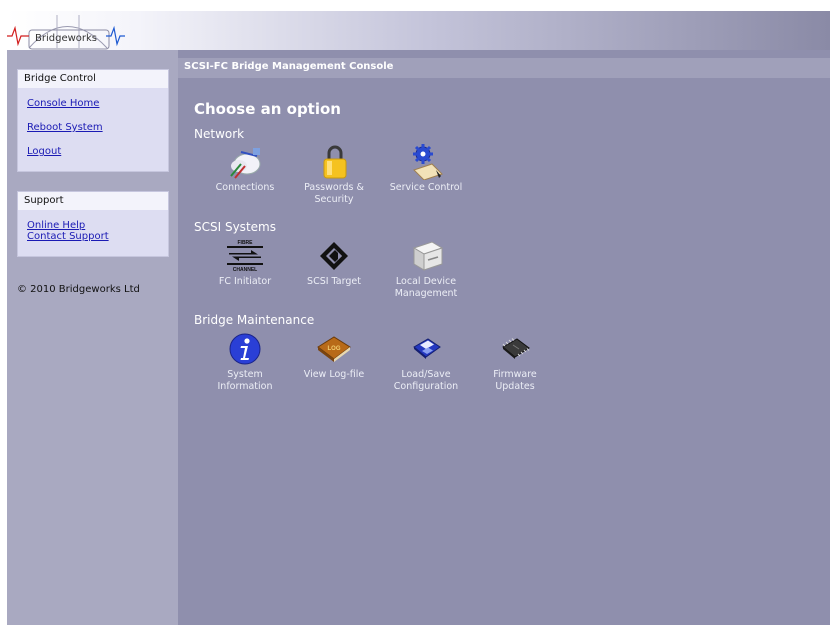 The width and height of the screenshot is (830, 625). What do you see at coordinates (78, 289) in the screenshot?
I see `copyright-text: © 2010 Bridgeworks Ltd` at bounding box center [78, 289].